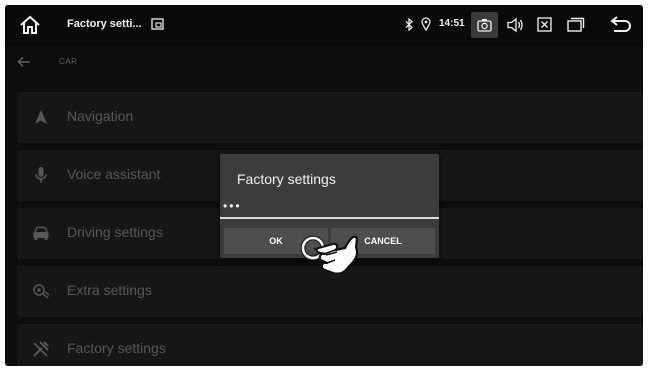  I want to click on clock: 14:51, so click(452, 23).